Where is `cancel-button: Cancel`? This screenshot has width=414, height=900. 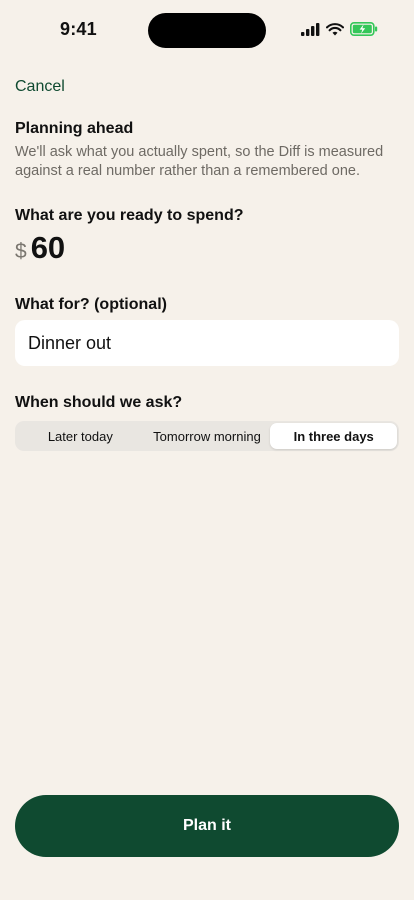 cancel-button: Cancel is located at coordinates (40, 87).